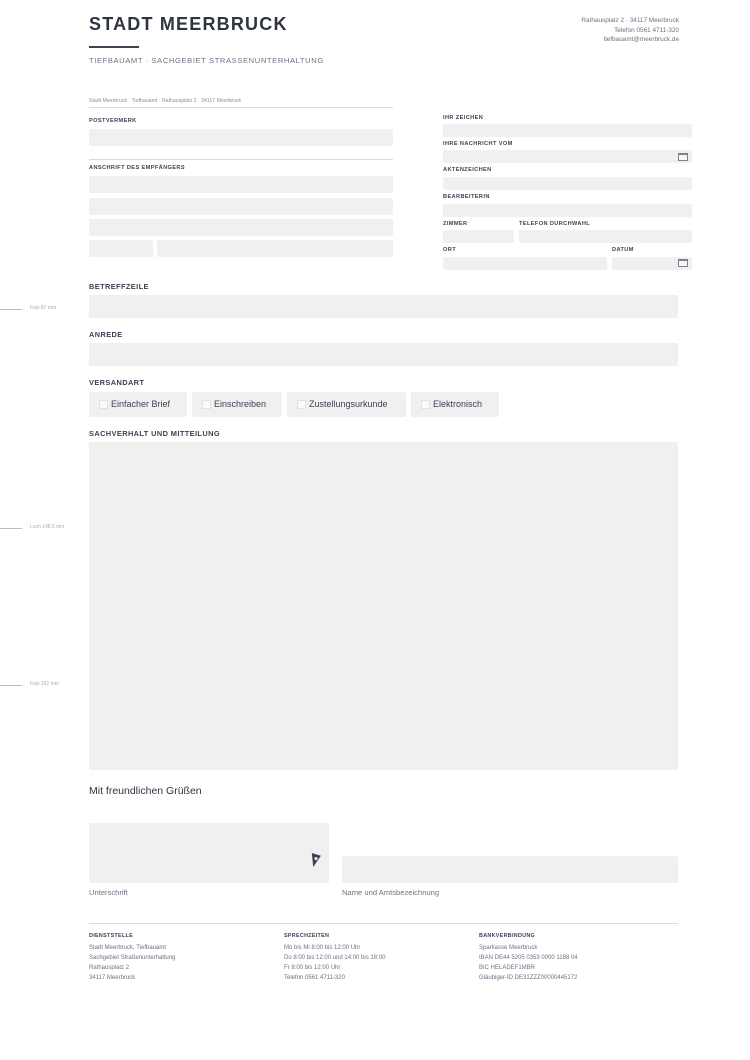 This screenshot has width=750, height=1060. I want to click on name-amtsbezeichnung-field, so click(510, 869).